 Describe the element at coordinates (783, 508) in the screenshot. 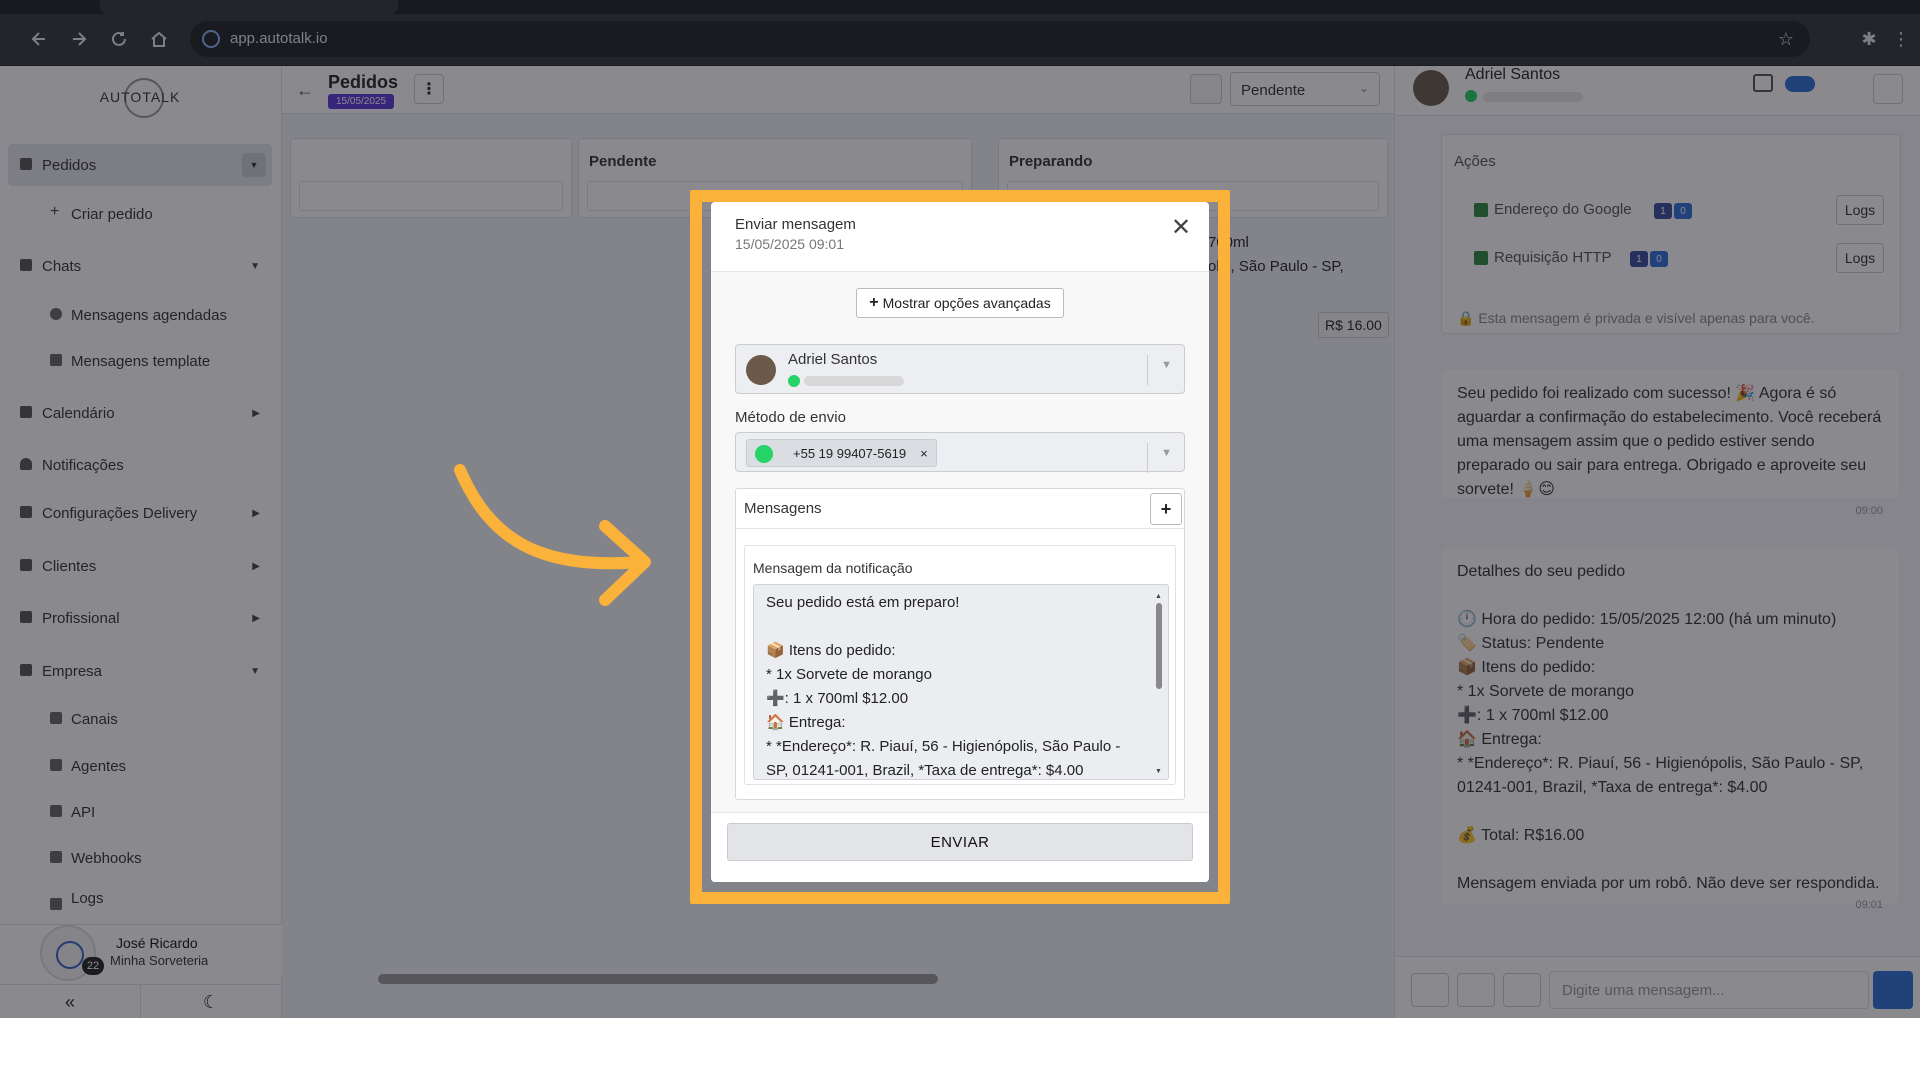

I see `messages-label: Mensagens` at that location.